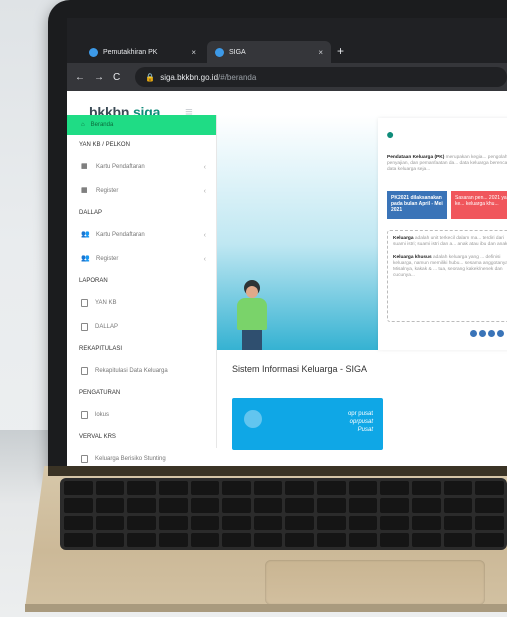 This screenshot has height=617, width=507. Describe the element at coordinates (266, 608) in the screenshot. I see `laptop-front-edge` at that location.